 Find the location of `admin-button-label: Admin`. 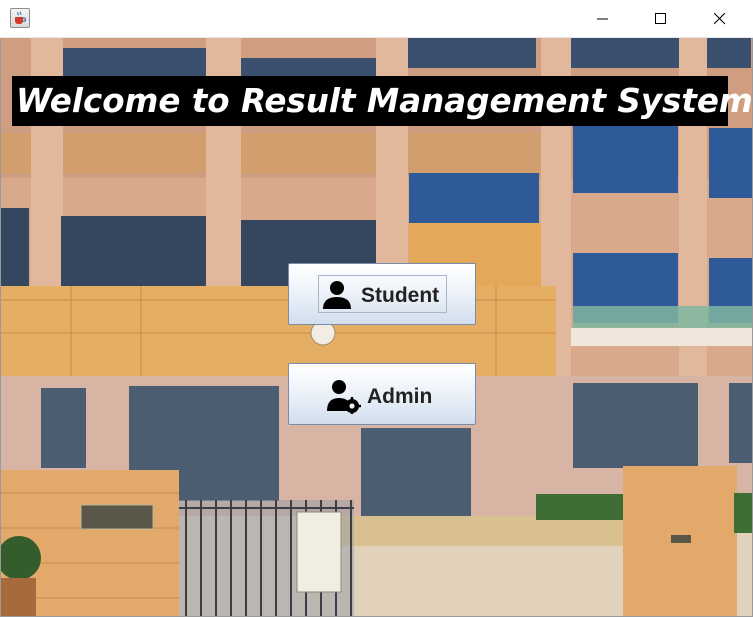

admin-button-label: Admin is located at coordinates (400, 396).